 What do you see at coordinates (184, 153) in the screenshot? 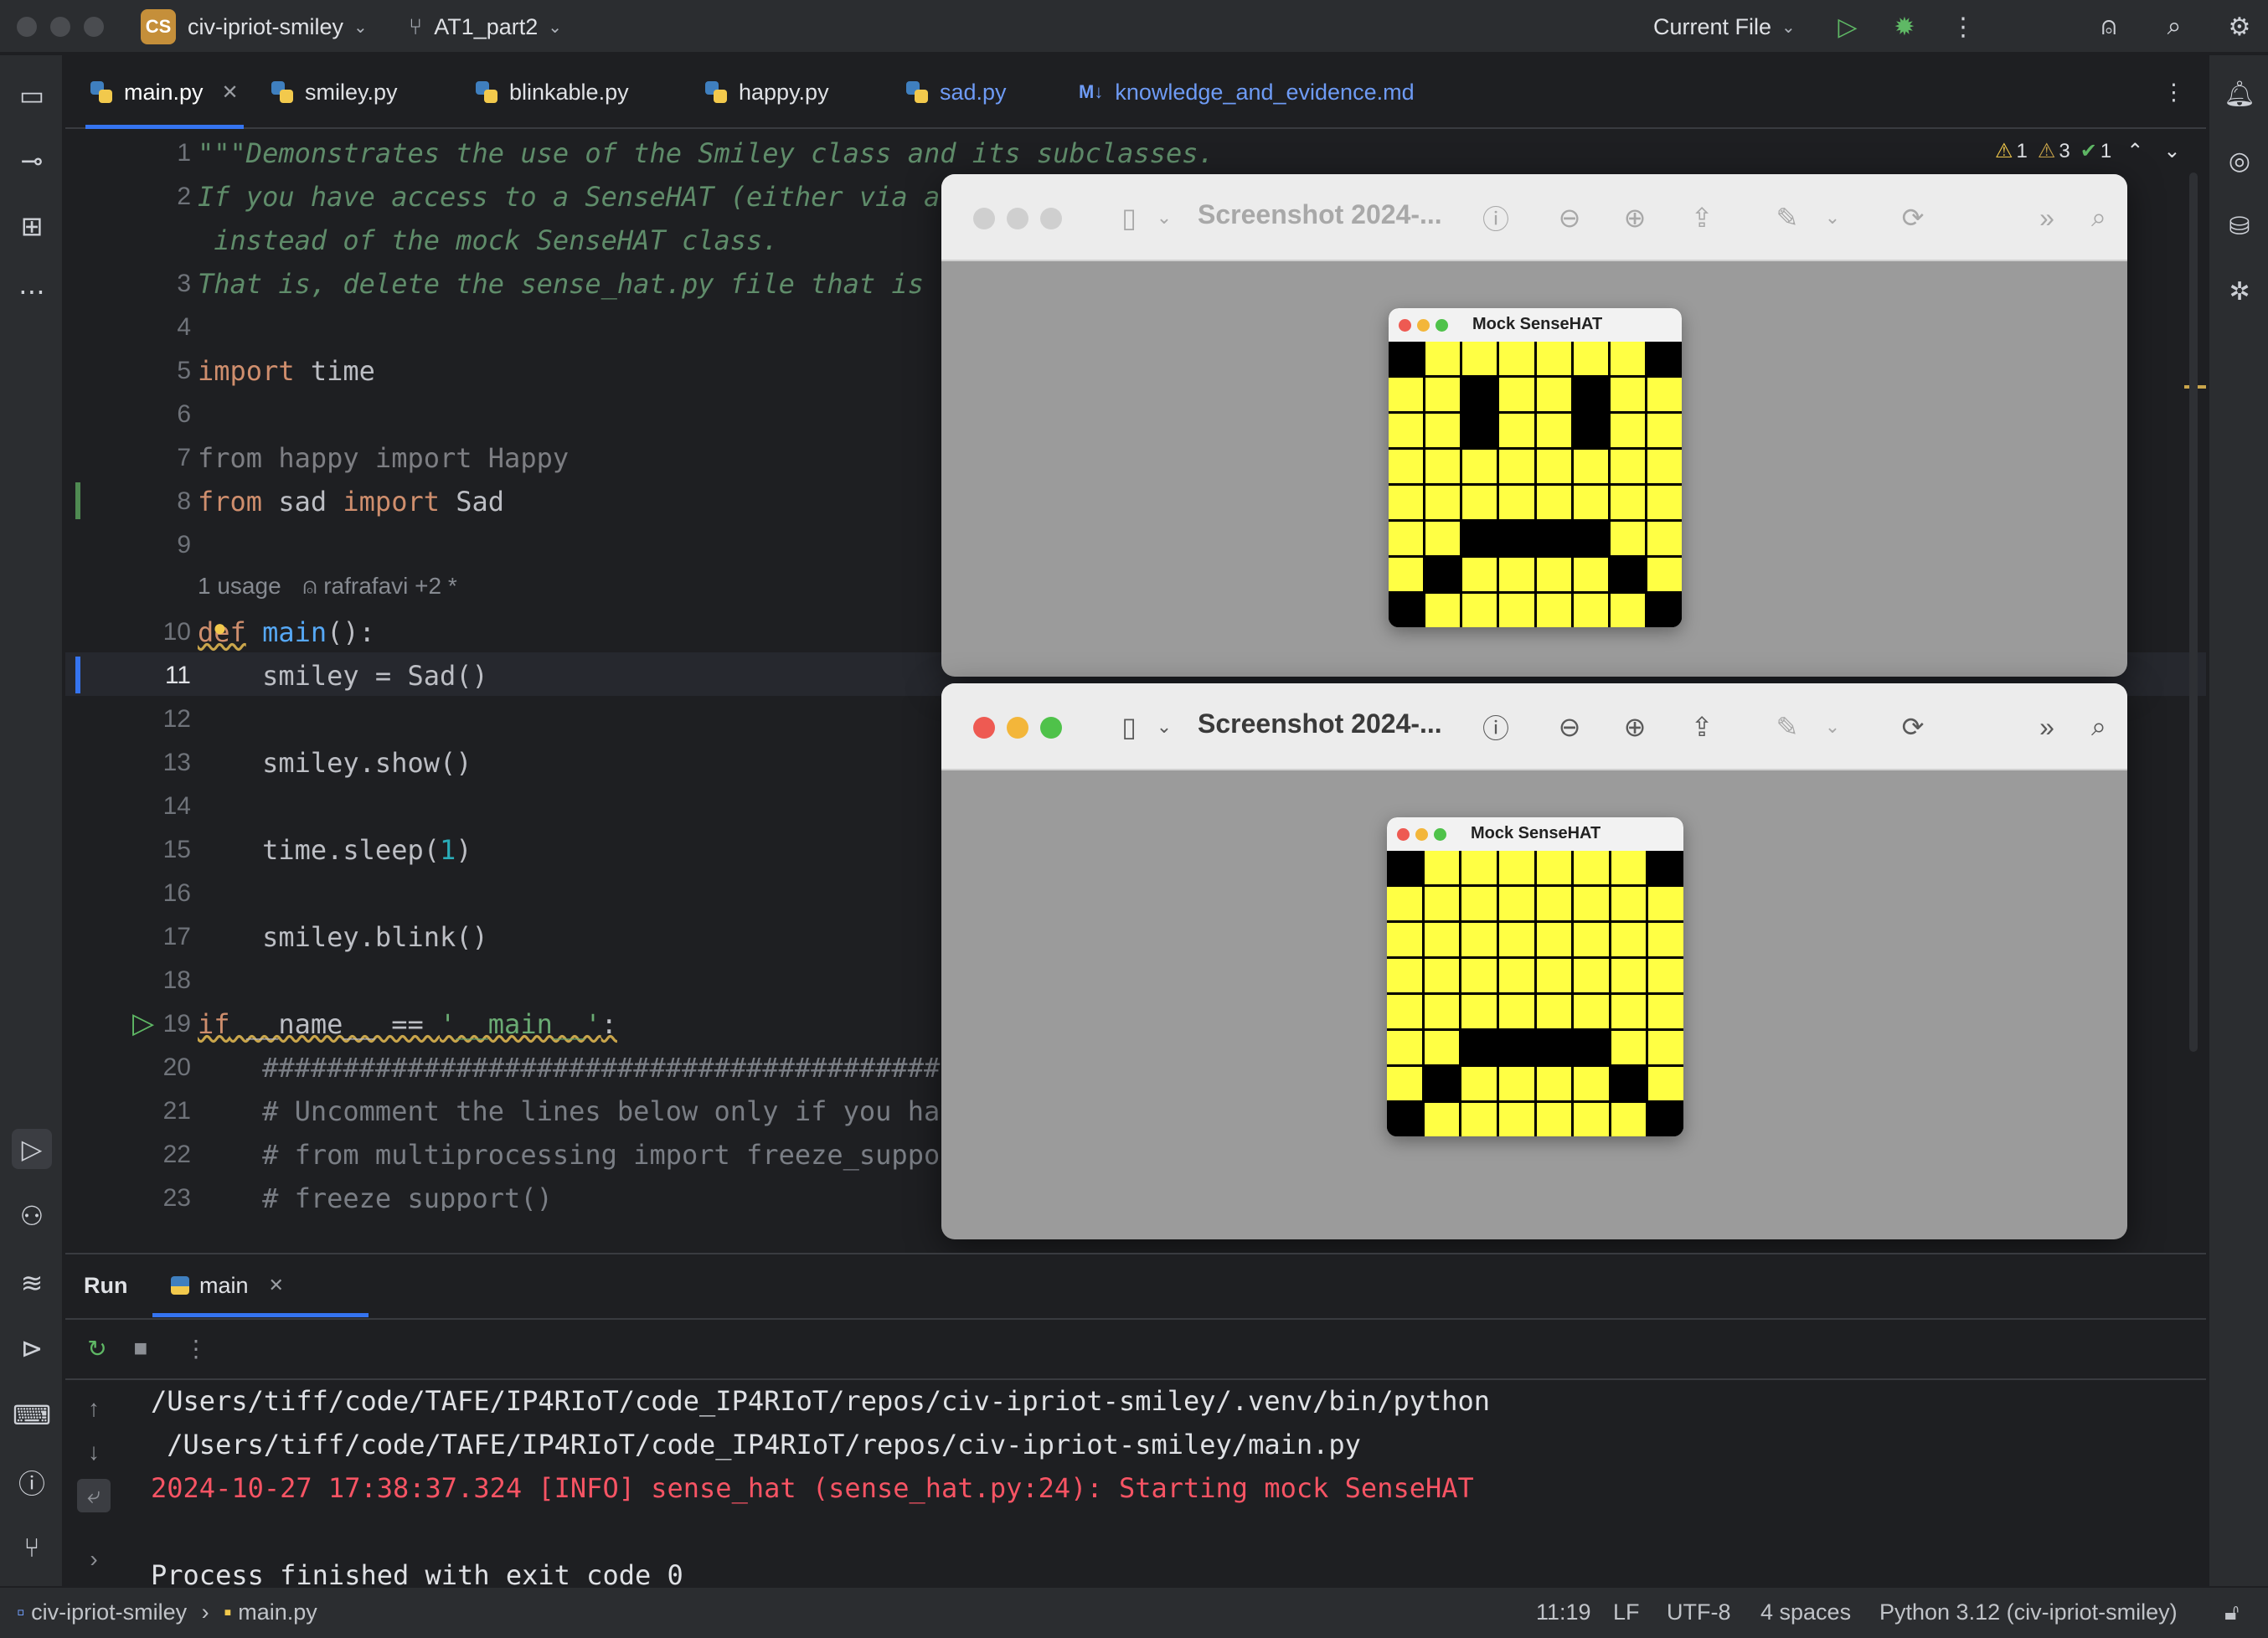
I see `line-number: 1` at bounding box center [184, 153].